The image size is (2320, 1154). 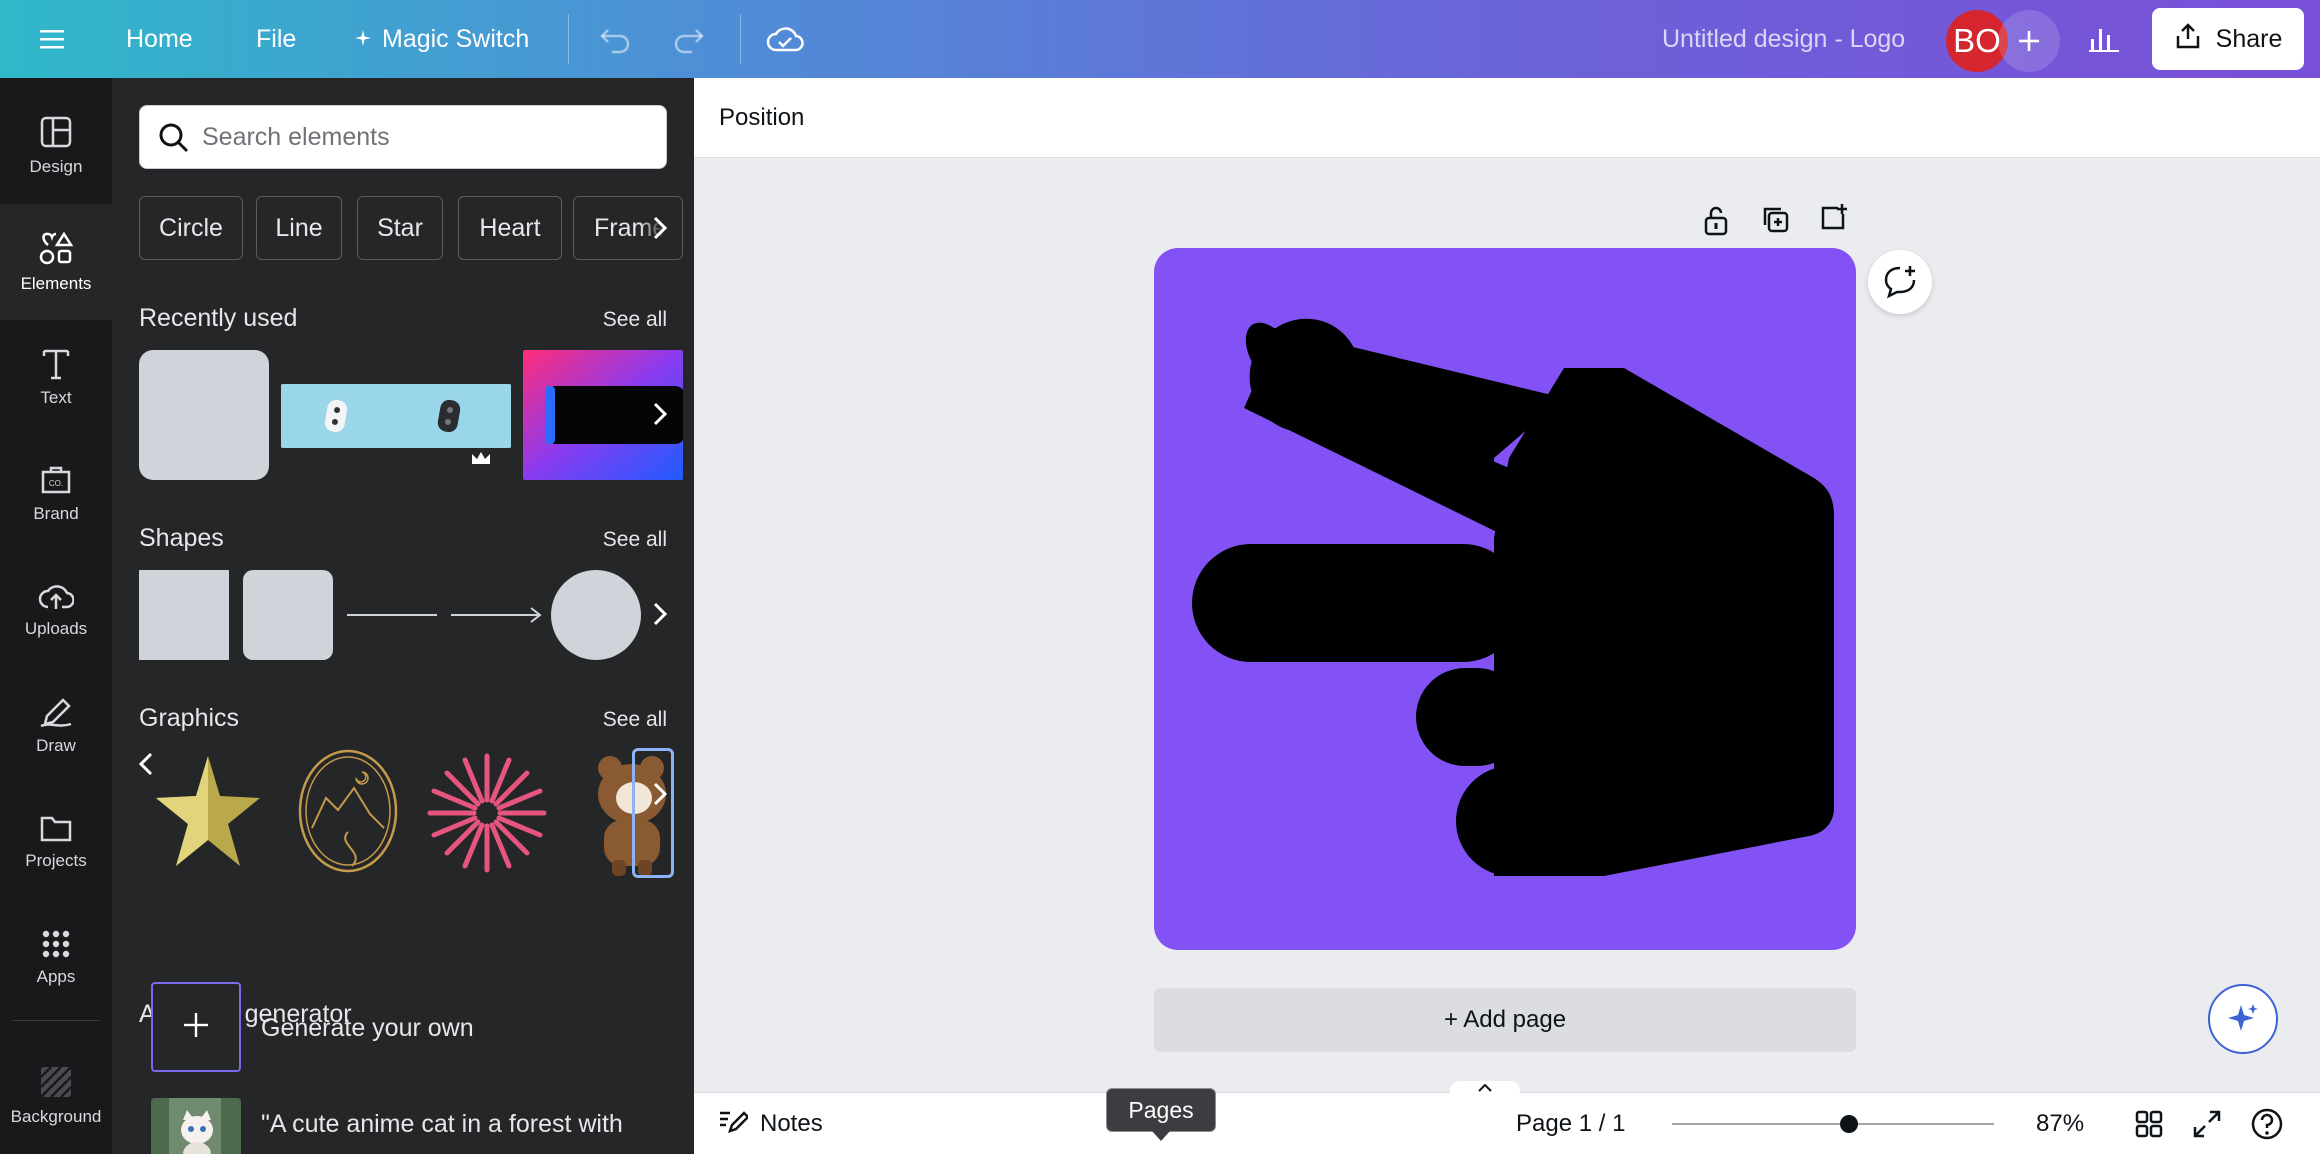 What do you see at coordinates (660, 414) in the screenshot?
I see `recent-next-chevron-icon` at bounding box center [660, 414].